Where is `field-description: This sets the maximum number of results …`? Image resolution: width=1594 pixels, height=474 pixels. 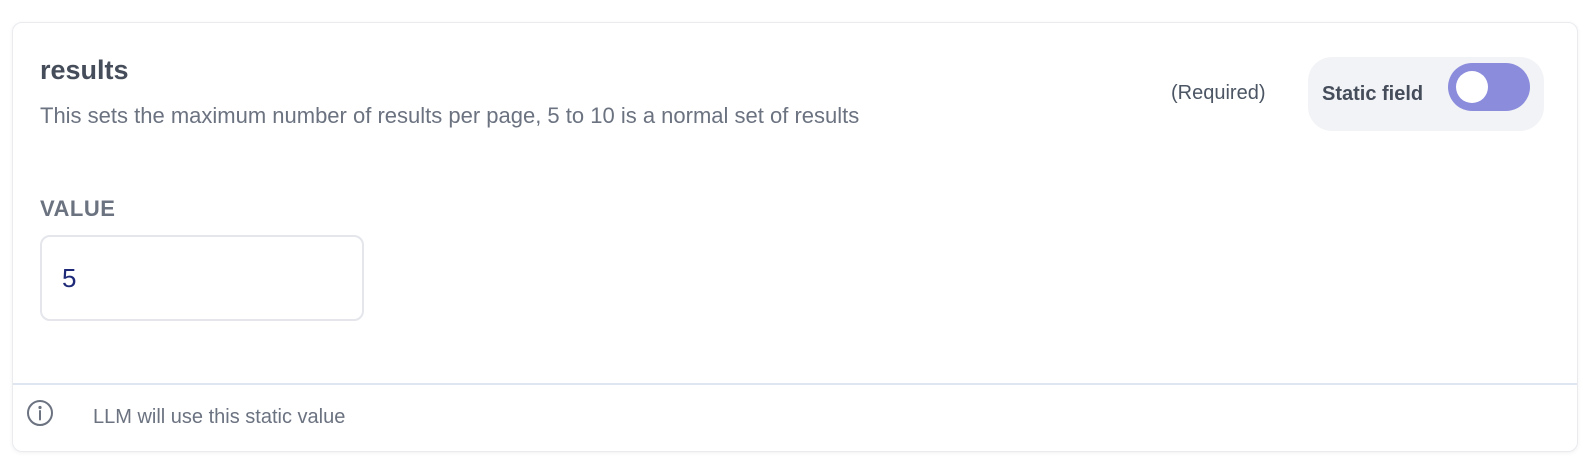
field-description: This sets the maximum number of results … is located at coordinates (450, 115).